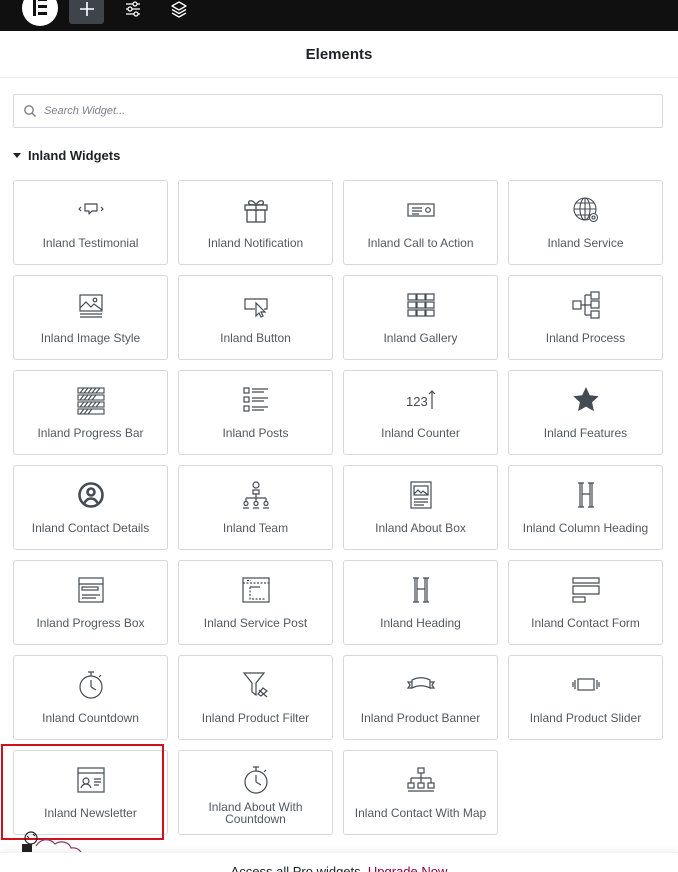  What do you see at coordinates (90, 209) in the screenshot?
I see `testimonial-icon` at bounding box center [90, 209].